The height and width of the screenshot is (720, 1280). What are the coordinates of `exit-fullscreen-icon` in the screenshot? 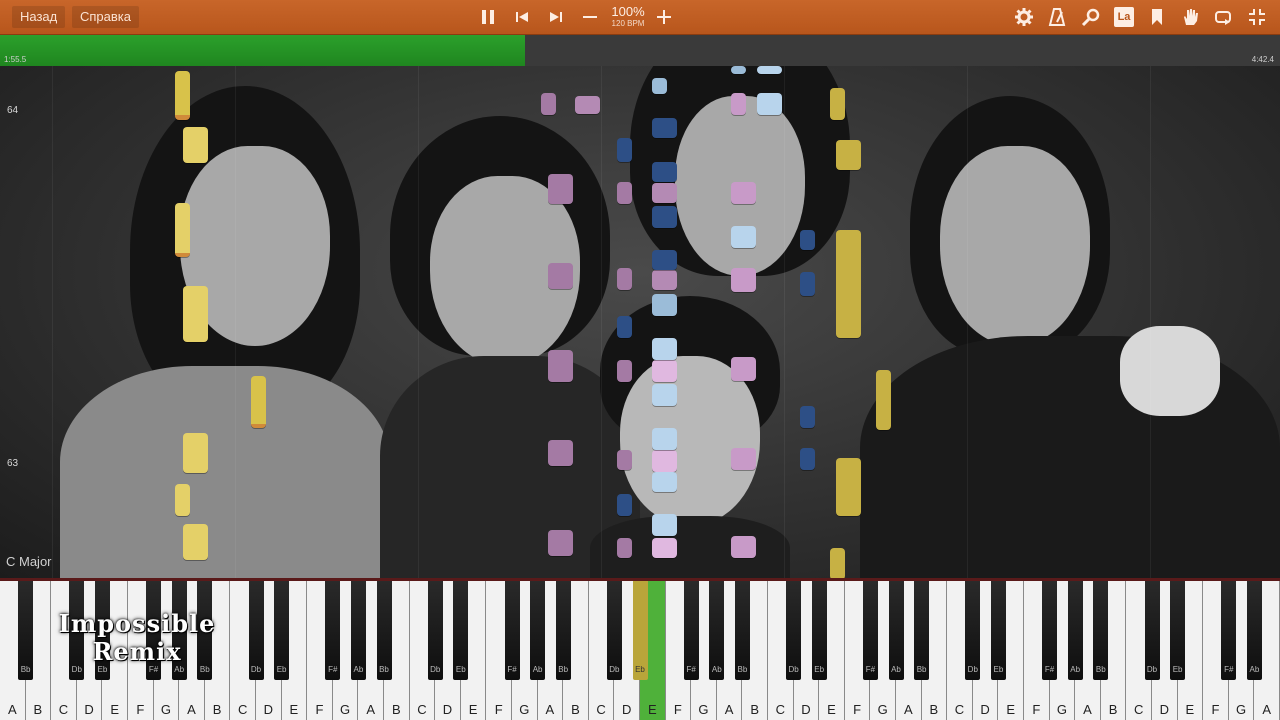 It's located at (1257, 17).